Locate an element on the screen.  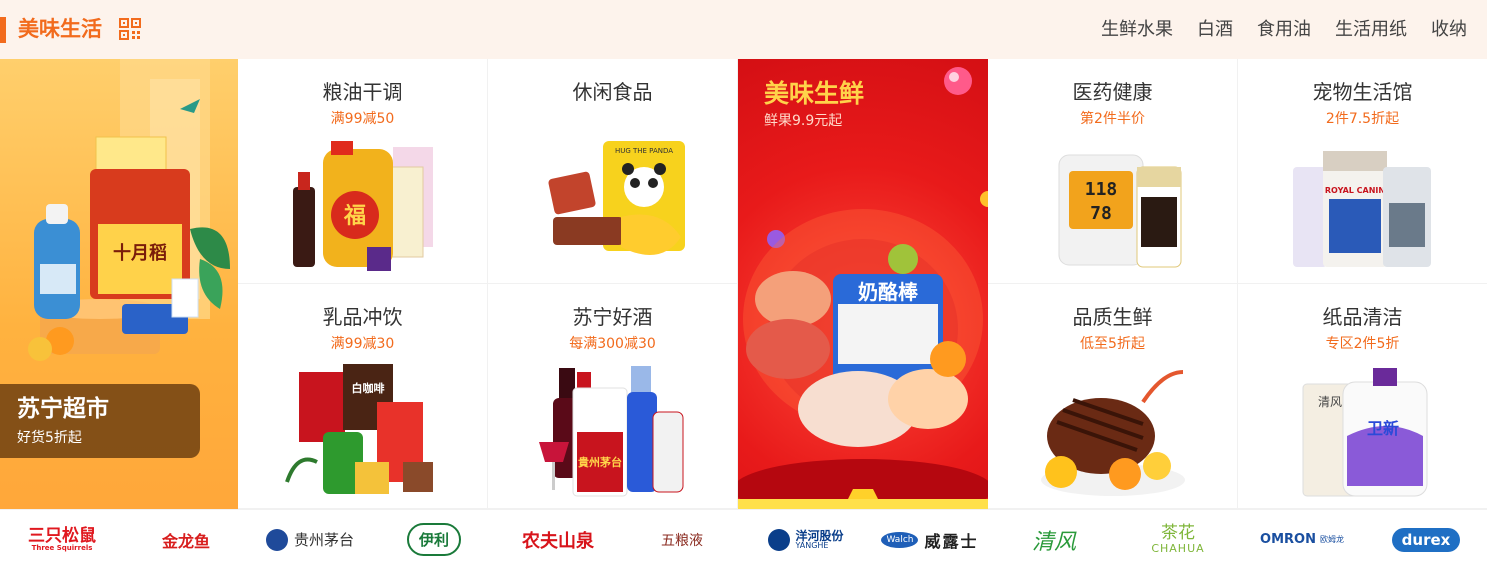
brand-logo-durex: durex is located at coordinates (1426, 539).